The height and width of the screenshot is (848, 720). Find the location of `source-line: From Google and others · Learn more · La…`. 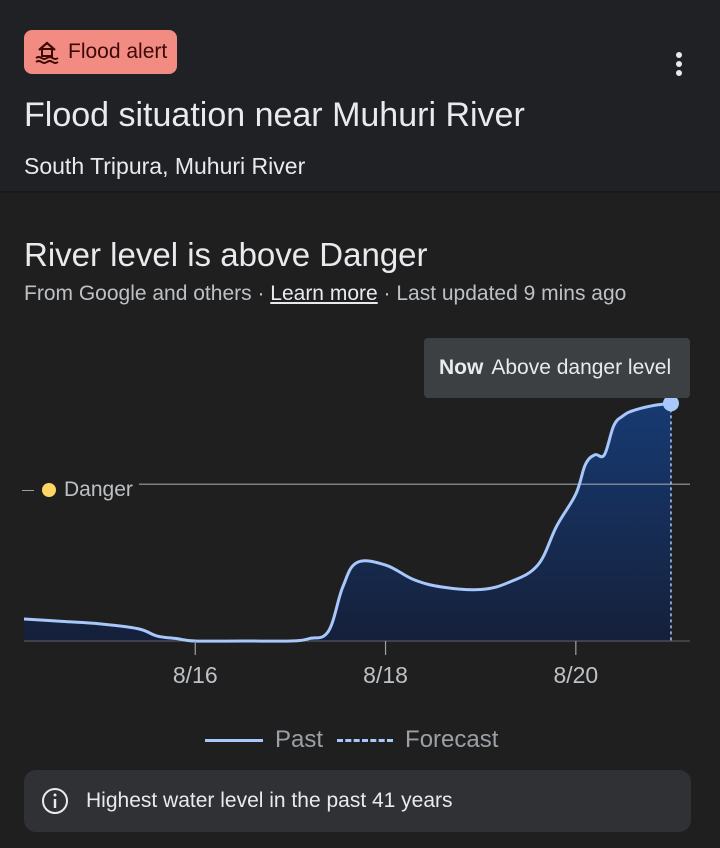

source-line: From Google and others · Learn more · La… is located at coordinates (325, 294).